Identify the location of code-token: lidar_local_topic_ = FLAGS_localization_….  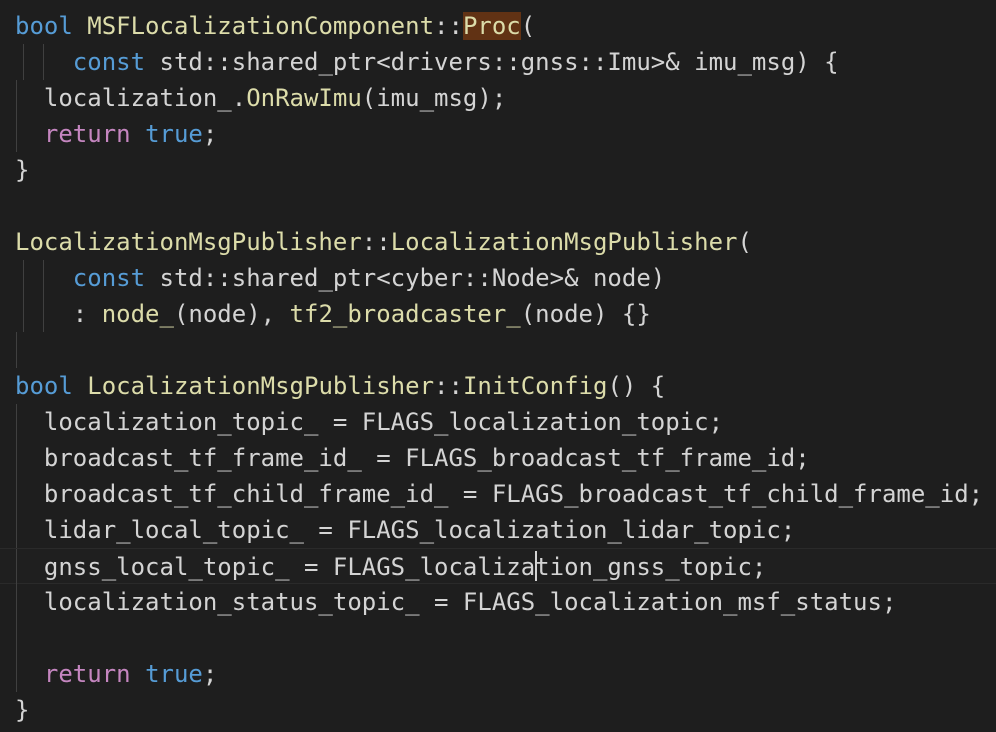
(405, 530).